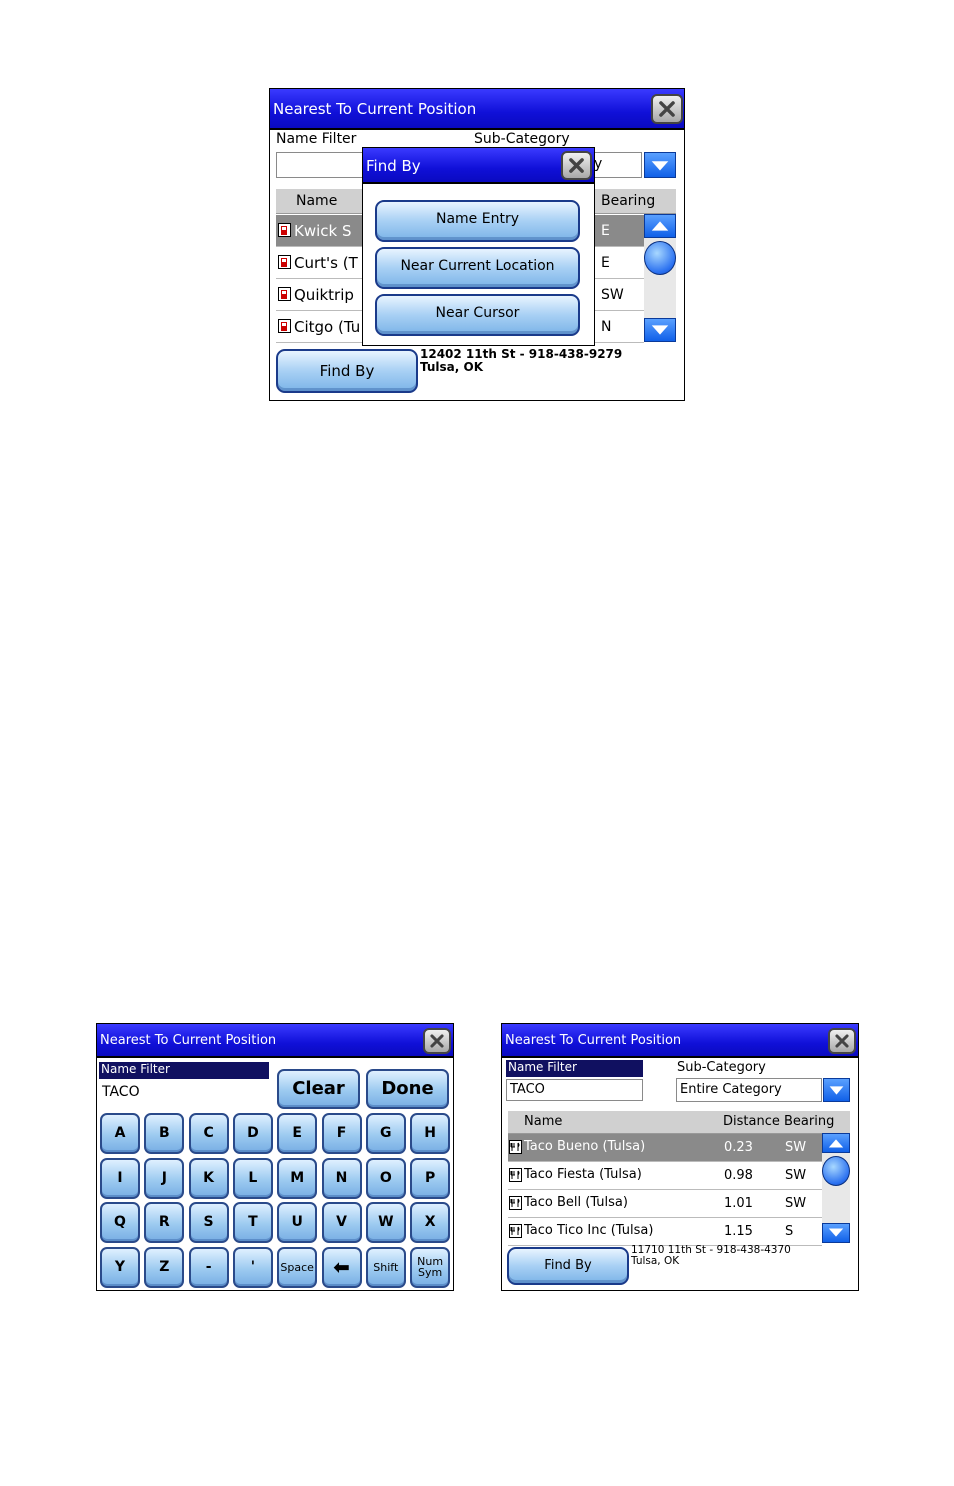 The image size is (954, 1486). Describe the element at coordinates (515, 1231) in the screenshot. I see `restaurant-icon` at that location.